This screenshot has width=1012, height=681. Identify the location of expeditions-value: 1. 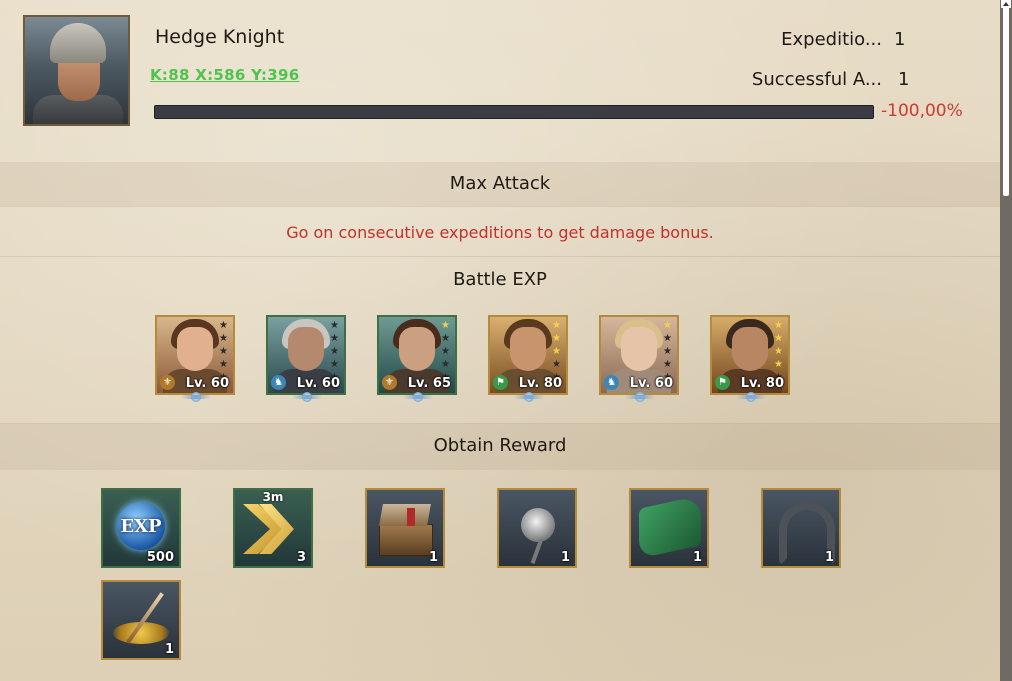
(900, 39).